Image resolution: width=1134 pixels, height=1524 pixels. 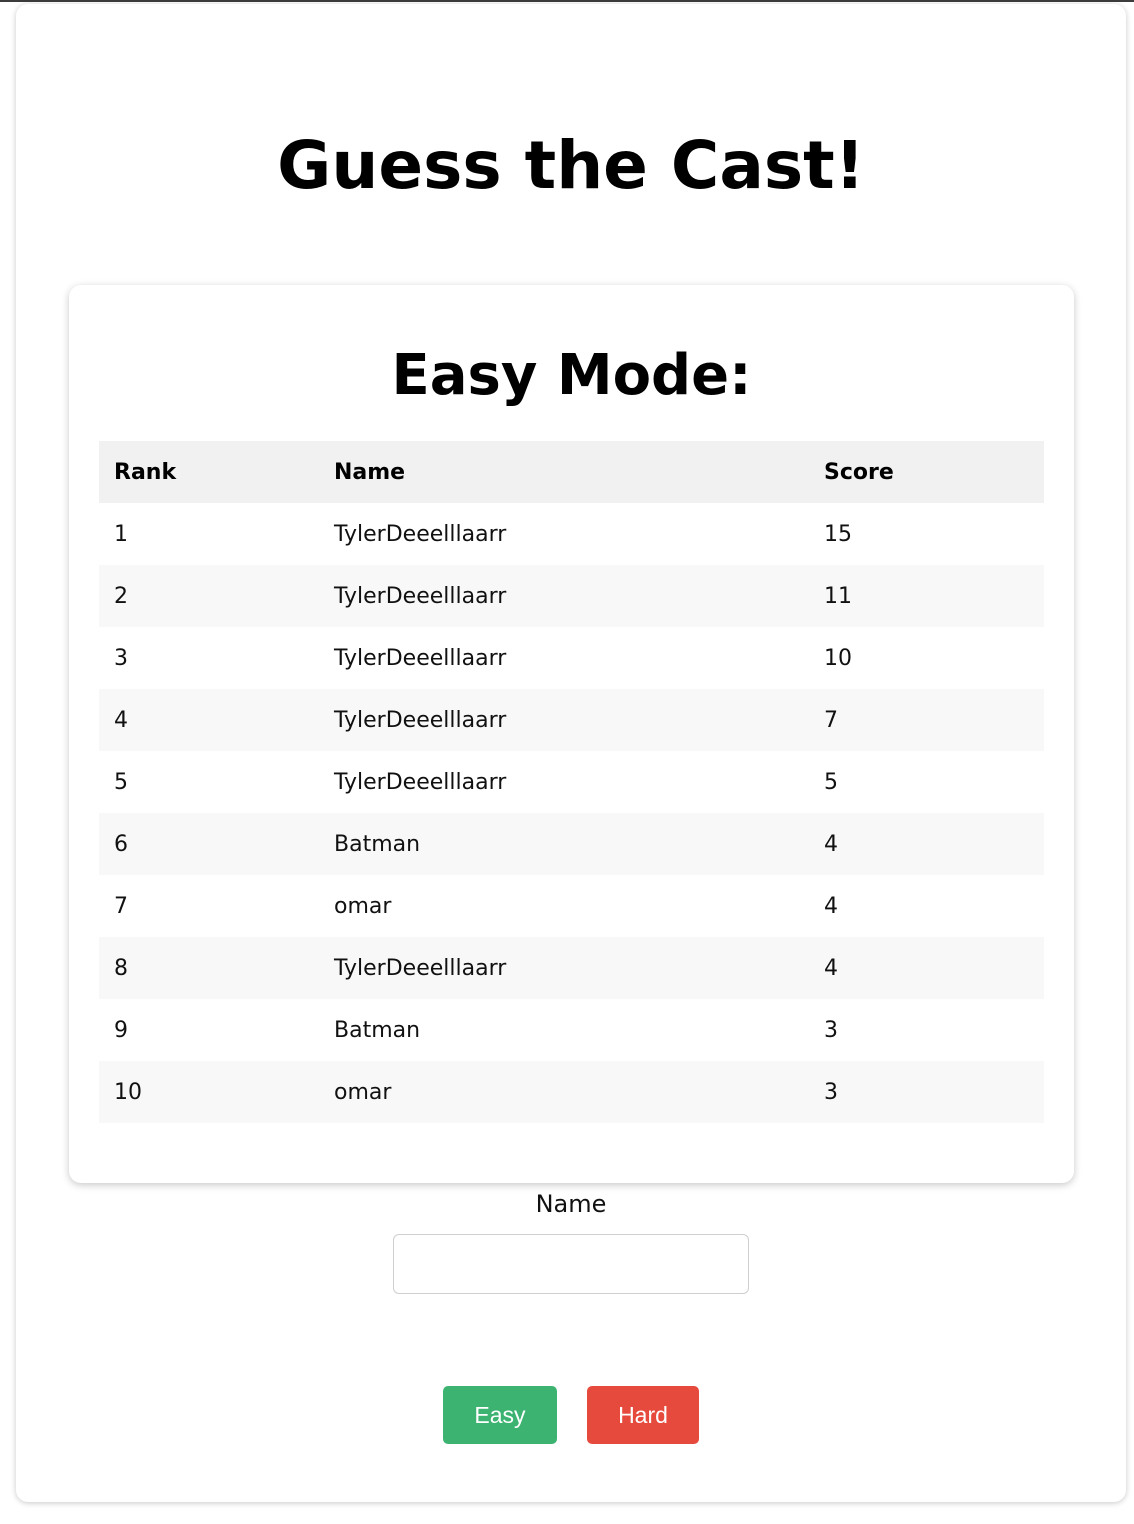 I want to click on rank-cell: 10, so click(x=128, y=1092).